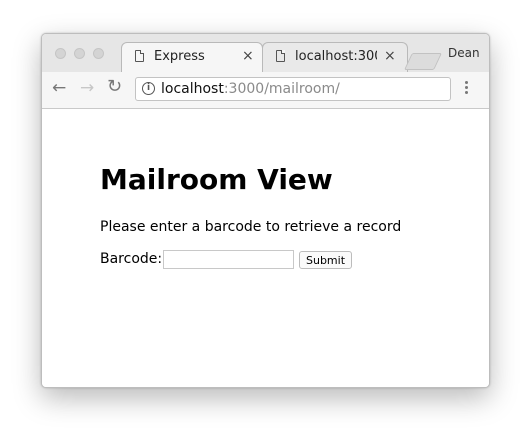 The width and height of the screenshot is (530, 437). Describe the element at coordinates (423, 61) in the screenshot. I see `new-tab-button` at that location.